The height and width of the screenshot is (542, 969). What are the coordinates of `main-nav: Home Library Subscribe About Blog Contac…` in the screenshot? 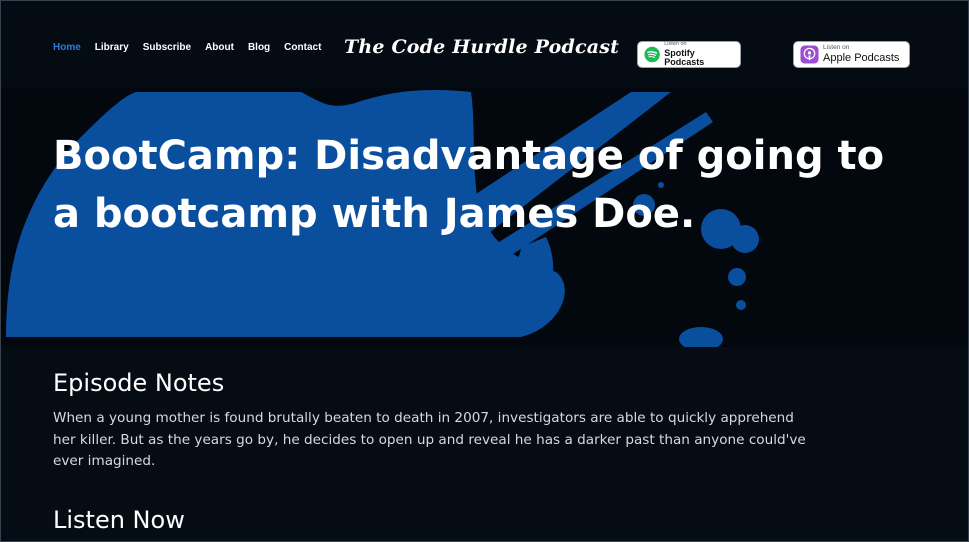 It's located at (194, 47).